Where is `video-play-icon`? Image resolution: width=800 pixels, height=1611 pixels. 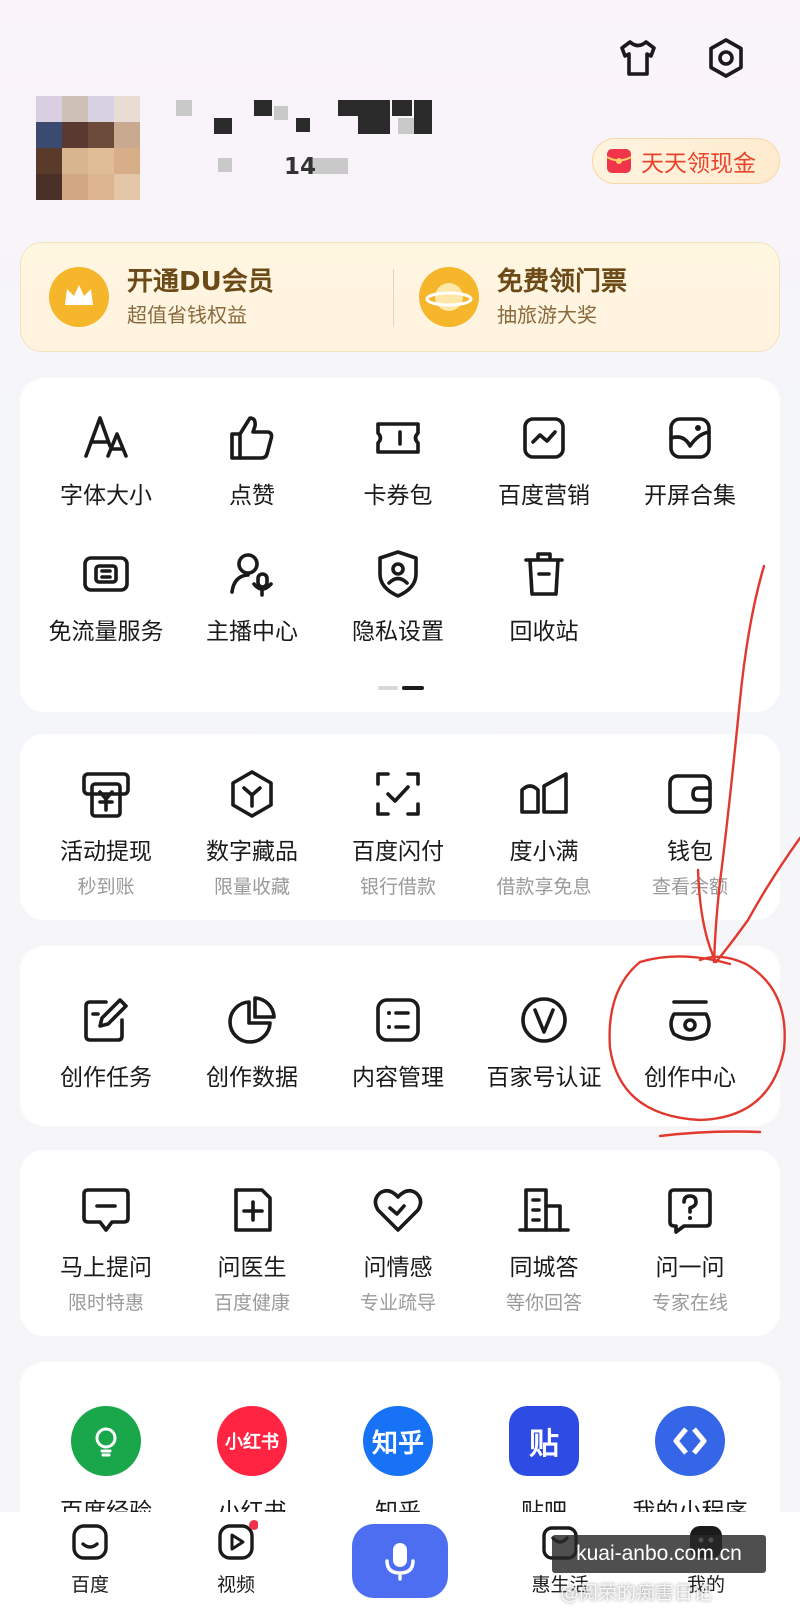
video-play-icon is located at coordinates (238, 1540).